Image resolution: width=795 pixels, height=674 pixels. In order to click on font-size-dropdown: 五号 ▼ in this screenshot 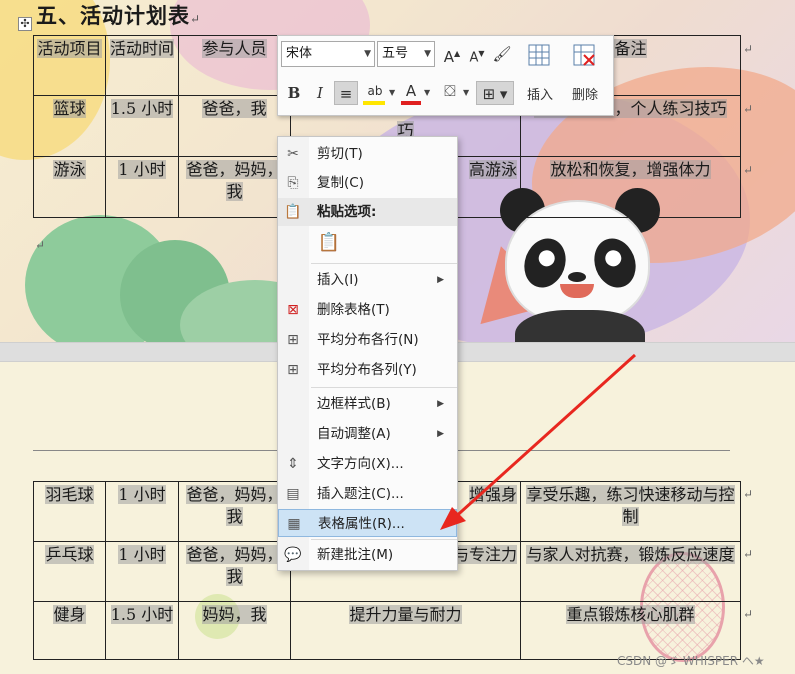, I will do `click(406, 54)`.